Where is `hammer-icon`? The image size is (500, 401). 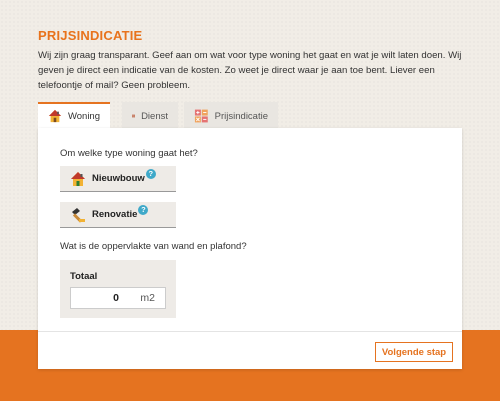
hammer-icon is located at coordinates (78, 215).